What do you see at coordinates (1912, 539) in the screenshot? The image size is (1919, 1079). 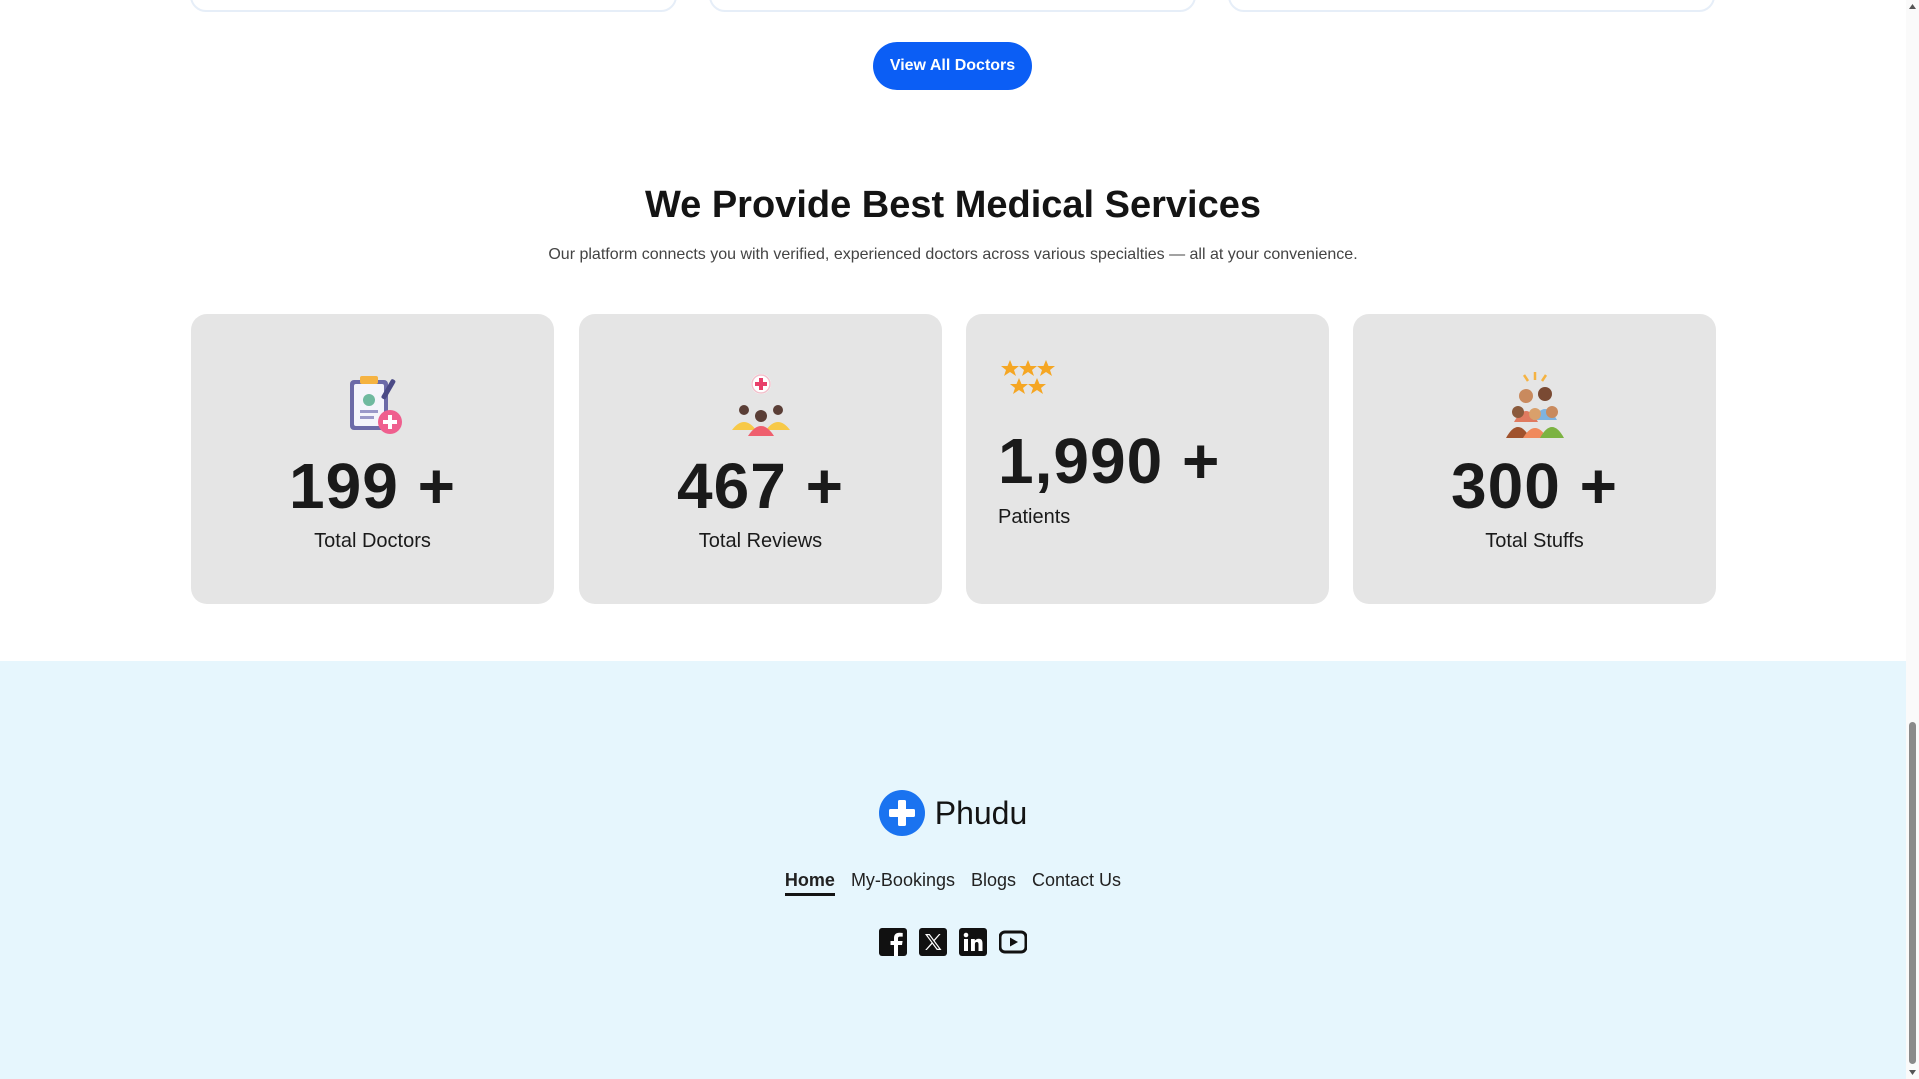 I see `scrollbar` at bounding box center [1912, 539].